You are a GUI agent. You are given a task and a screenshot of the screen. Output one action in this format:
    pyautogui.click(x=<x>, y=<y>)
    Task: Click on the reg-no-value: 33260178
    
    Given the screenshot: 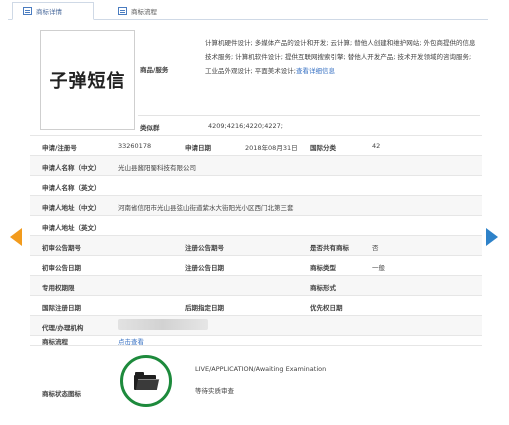 What is the action you would take?
    pyautogui.click(x=135, y=146)
    